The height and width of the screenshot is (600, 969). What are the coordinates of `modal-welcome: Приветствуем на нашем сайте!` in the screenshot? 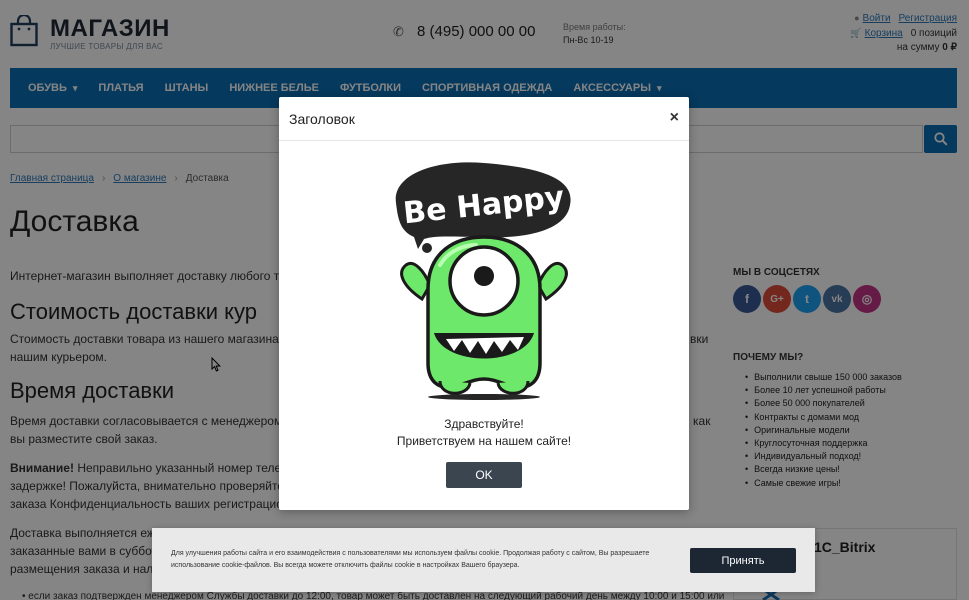 It's located at (484, 441).